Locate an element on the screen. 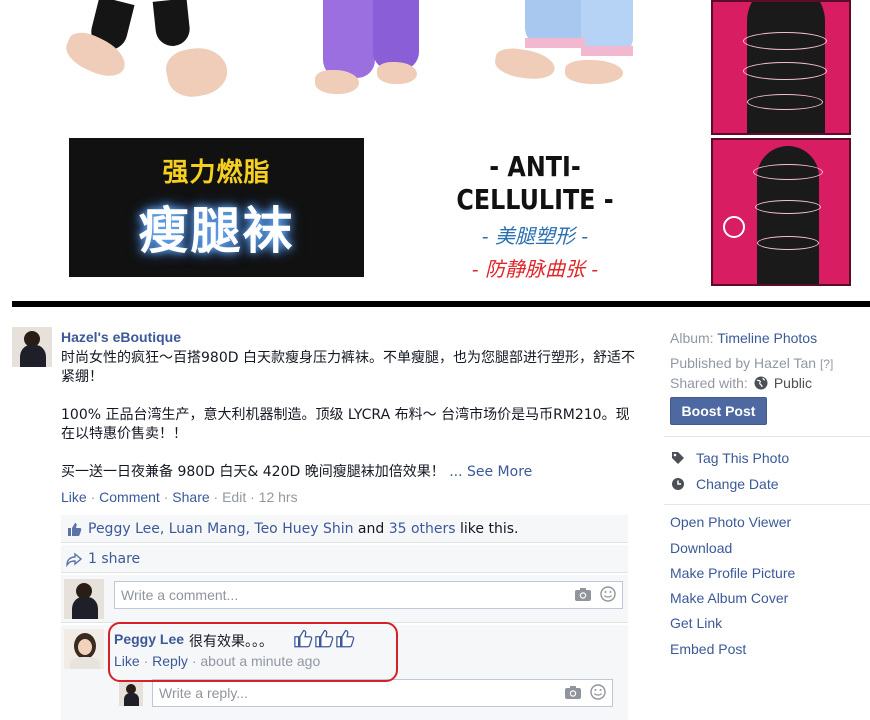 This screenshot has width=870, height=720. tag-photo-label: Tag This Photo is located at coordinates (743, 458).